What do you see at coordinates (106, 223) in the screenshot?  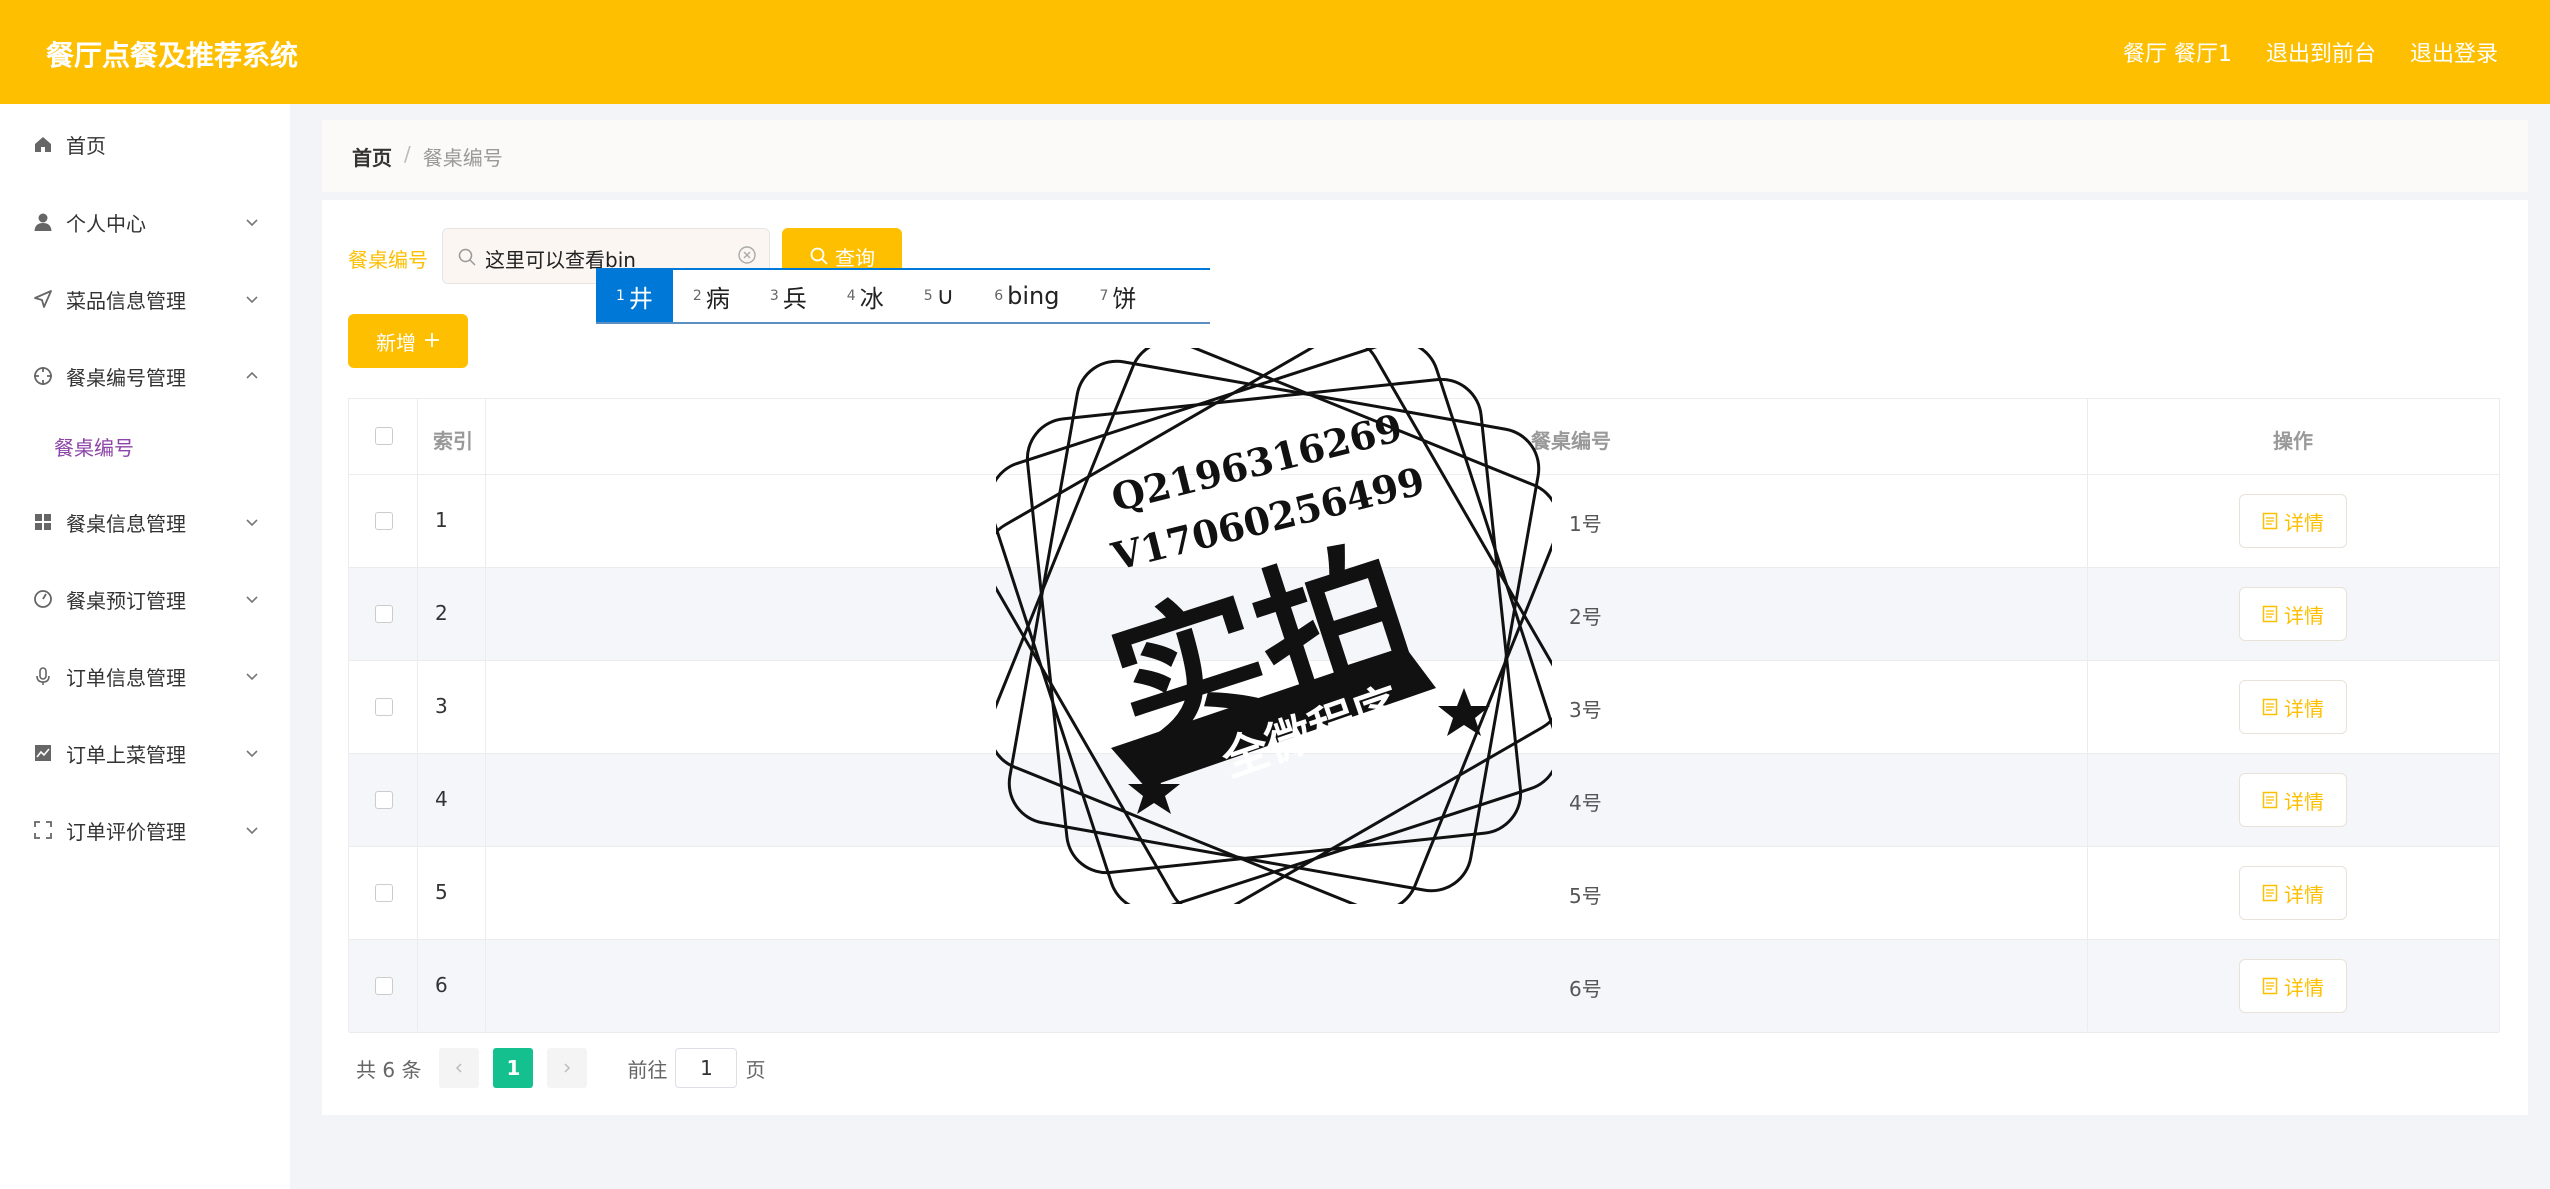 I see `sidebar-item-label: 个人中心` at bounding box center [106, 223].